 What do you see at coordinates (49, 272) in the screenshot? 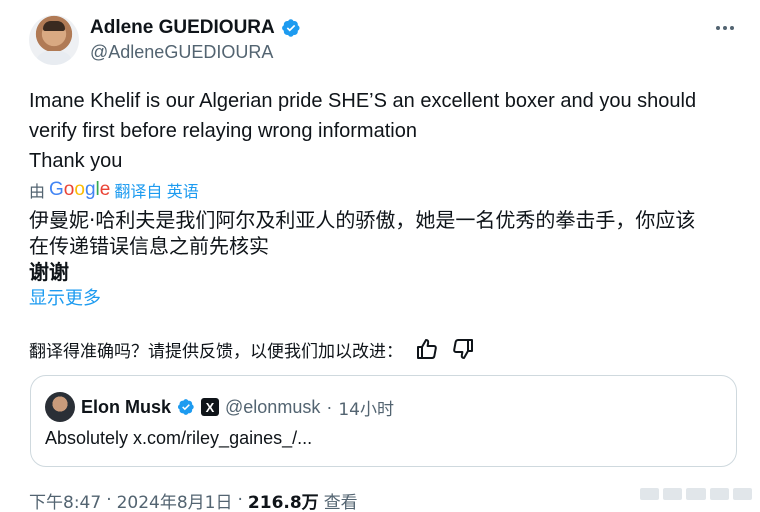
I see `translated-line: 谢谢` at bounding box center [49, 272].